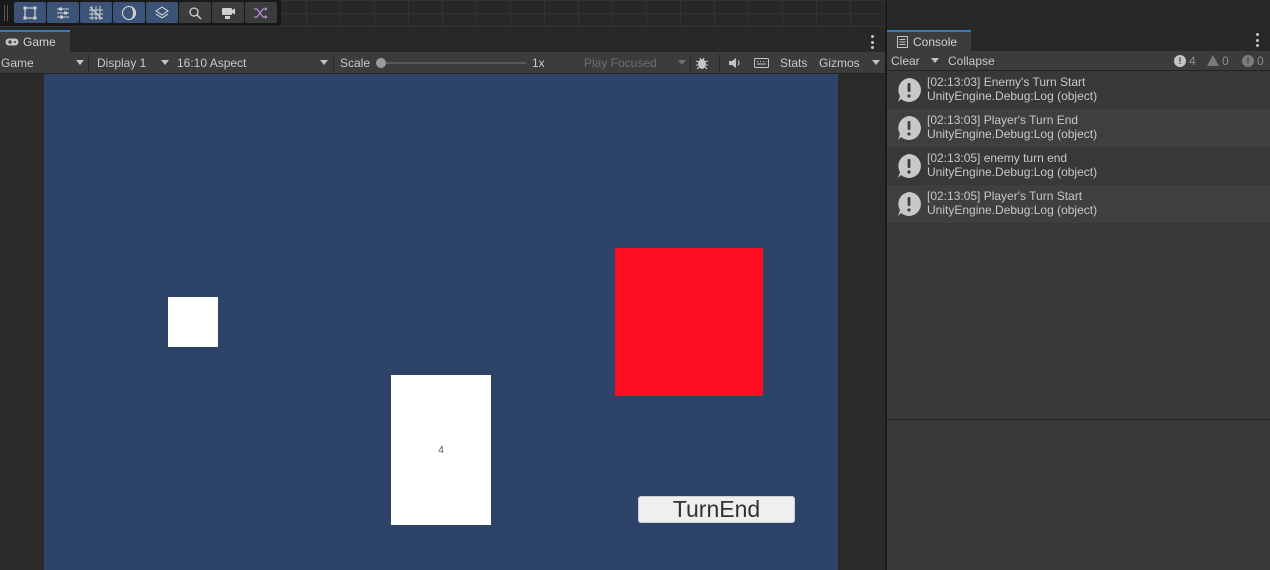 This screenshot has width=1270, height=570. I want to click on frame-debugger-button, so click(702, 62).